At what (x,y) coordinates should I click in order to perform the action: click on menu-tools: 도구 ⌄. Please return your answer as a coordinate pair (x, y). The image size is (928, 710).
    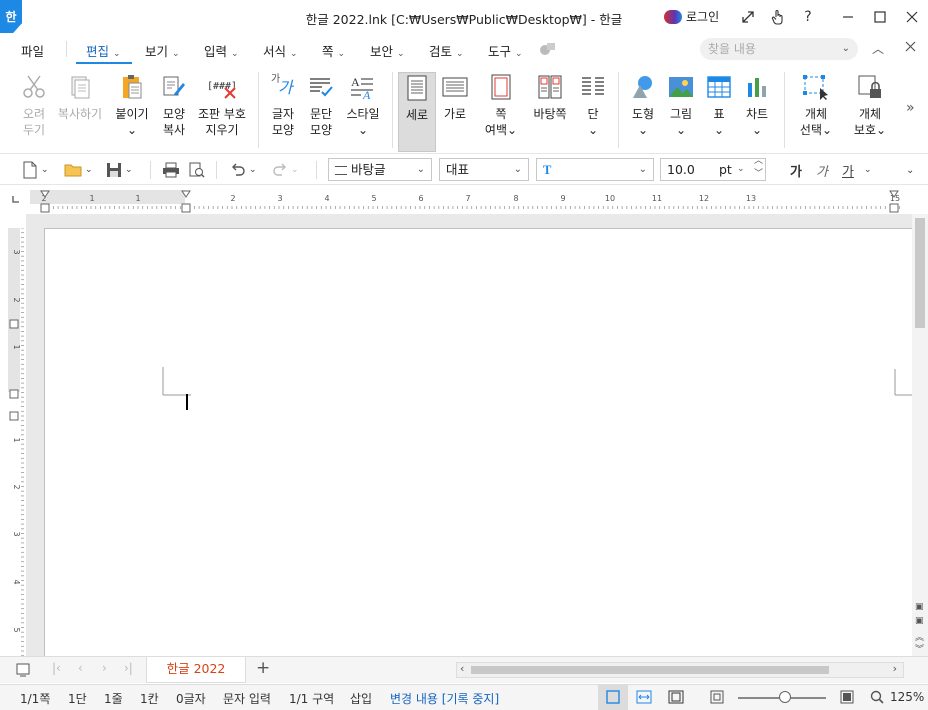
    Looking at the image, I should click on (505, 50).